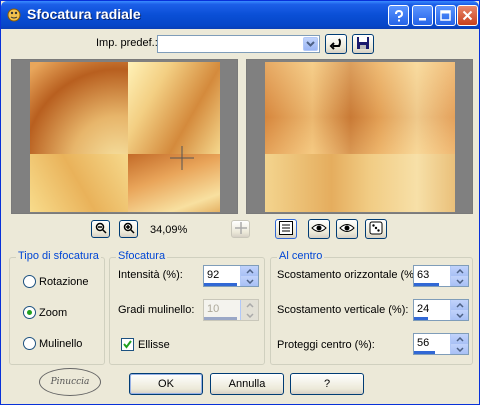  Describe the element at coordinates (61, 344) in the screenshot. I see `twirl-label: Mulinello` at that location.